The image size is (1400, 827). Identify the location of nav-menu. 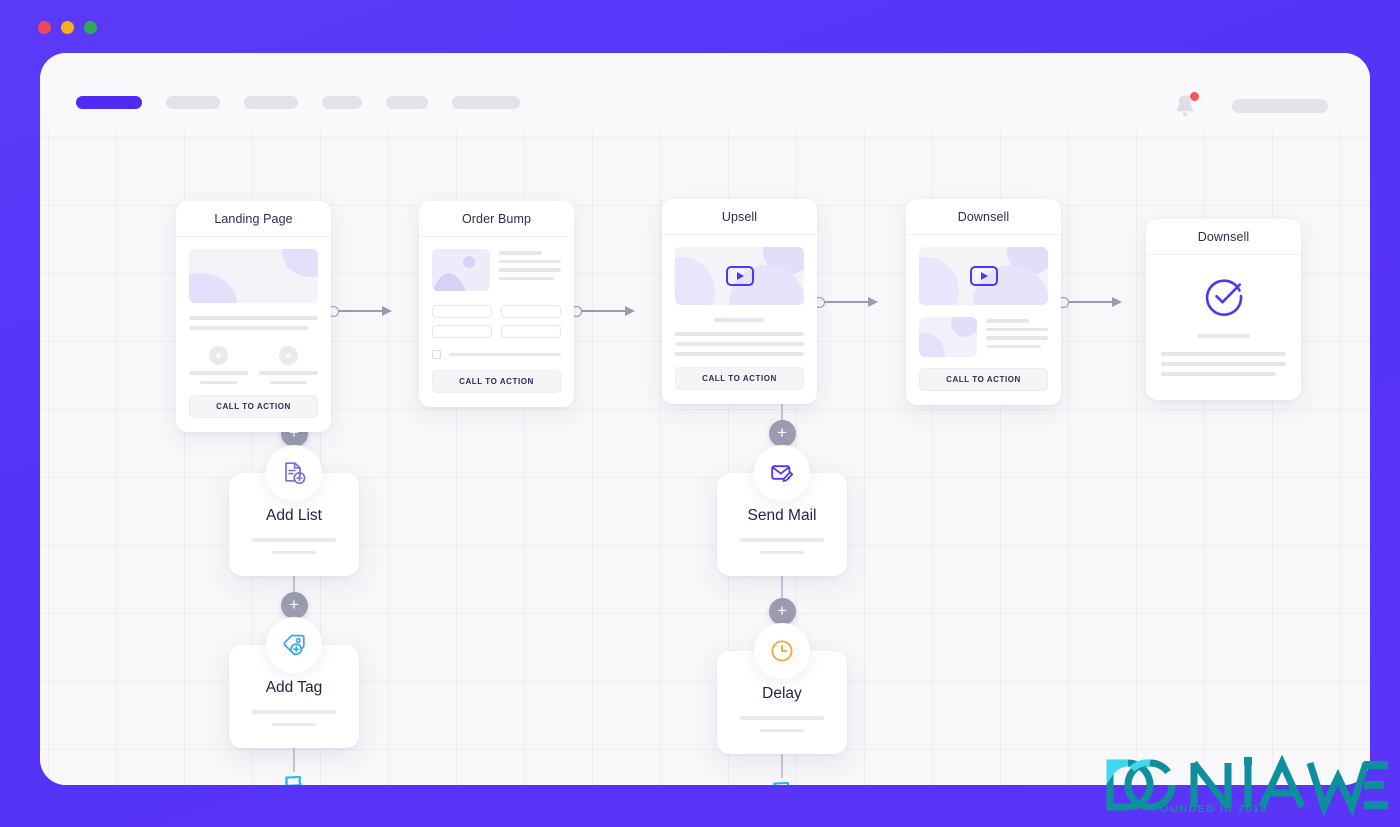
(298, 102).